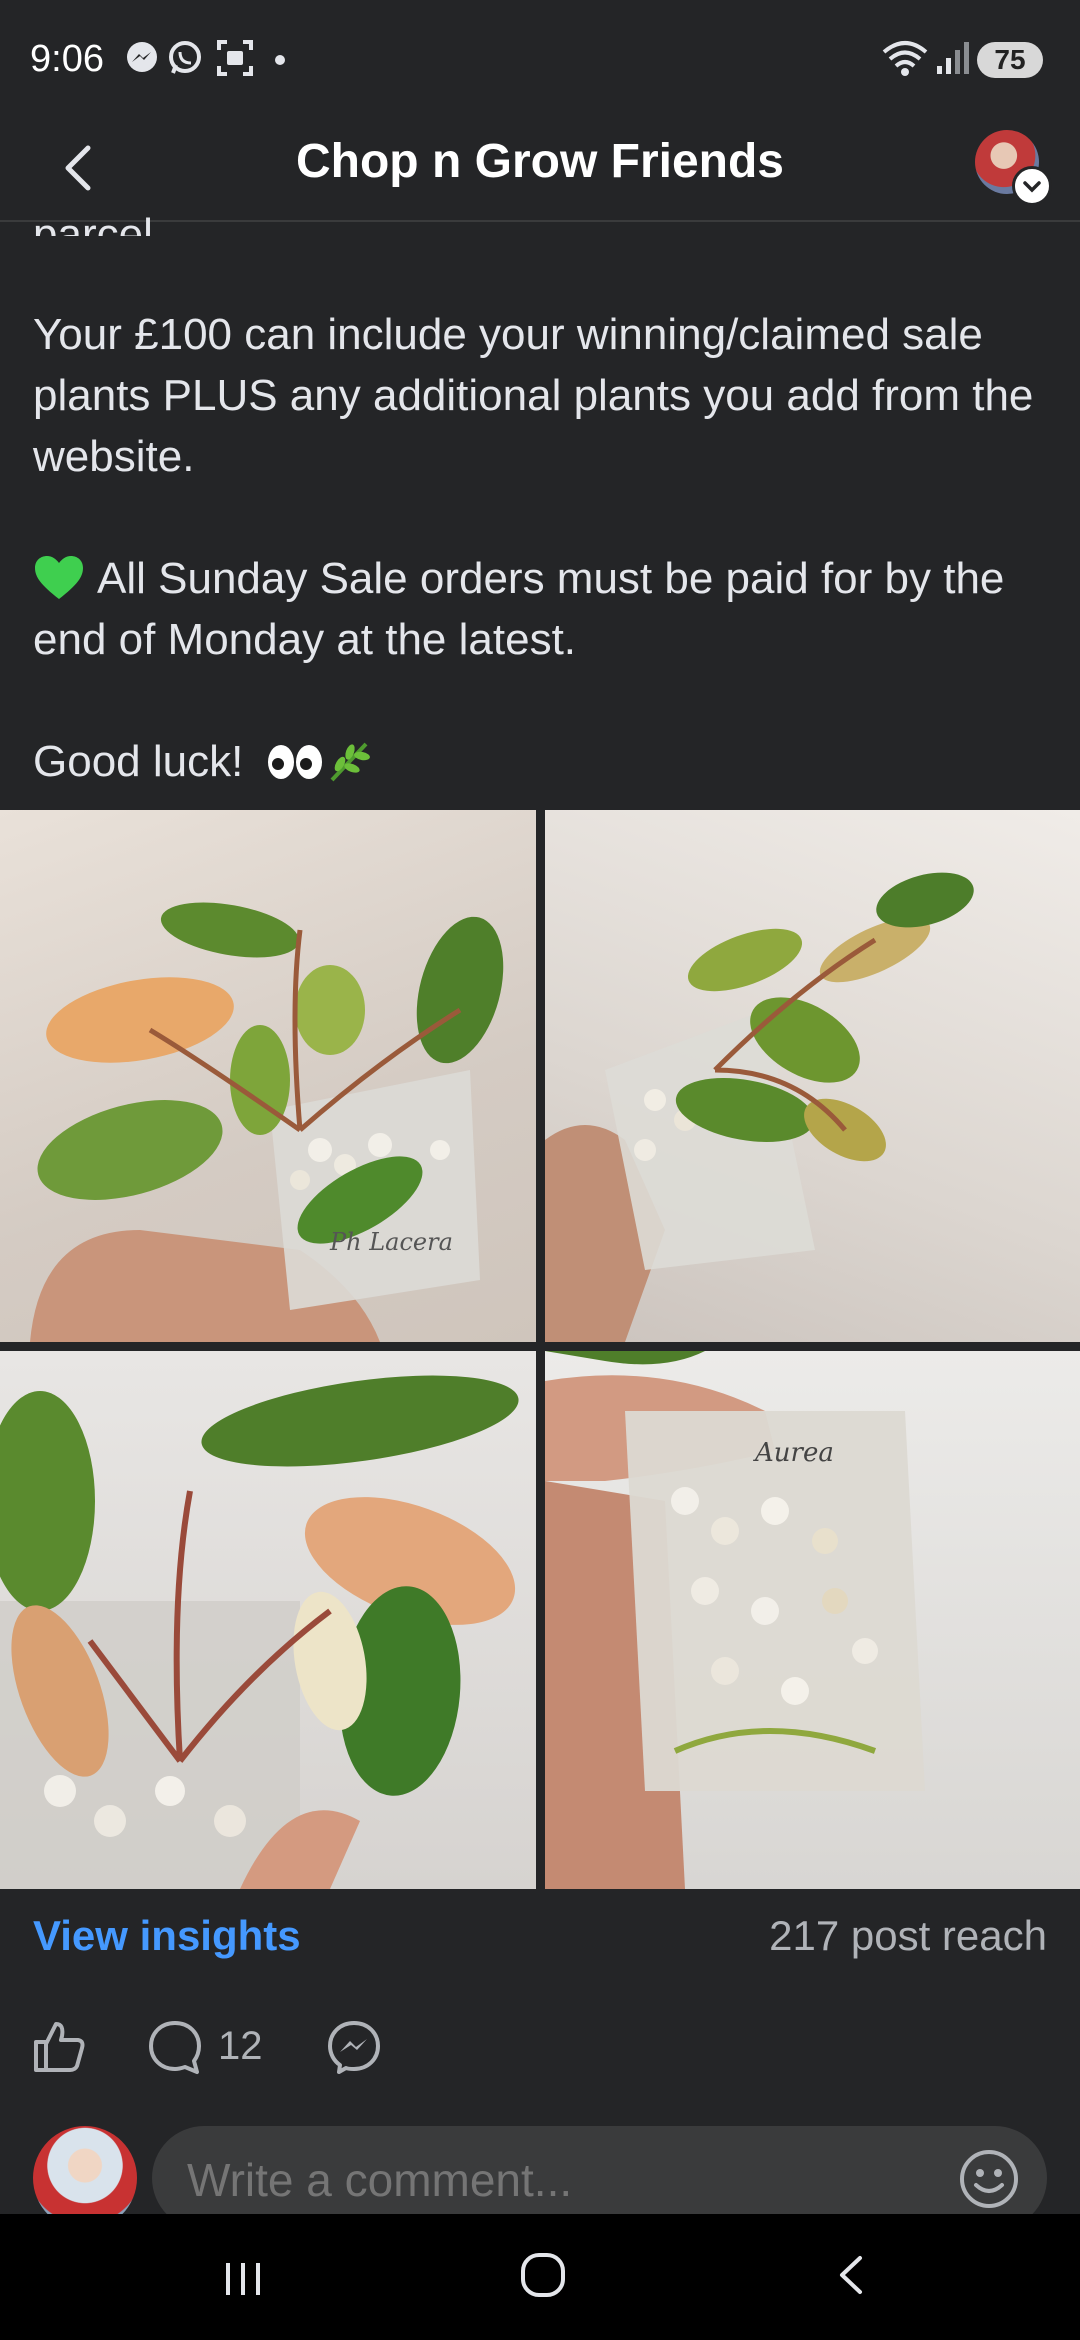  I want to click on notification-dot, so click(280, 60).